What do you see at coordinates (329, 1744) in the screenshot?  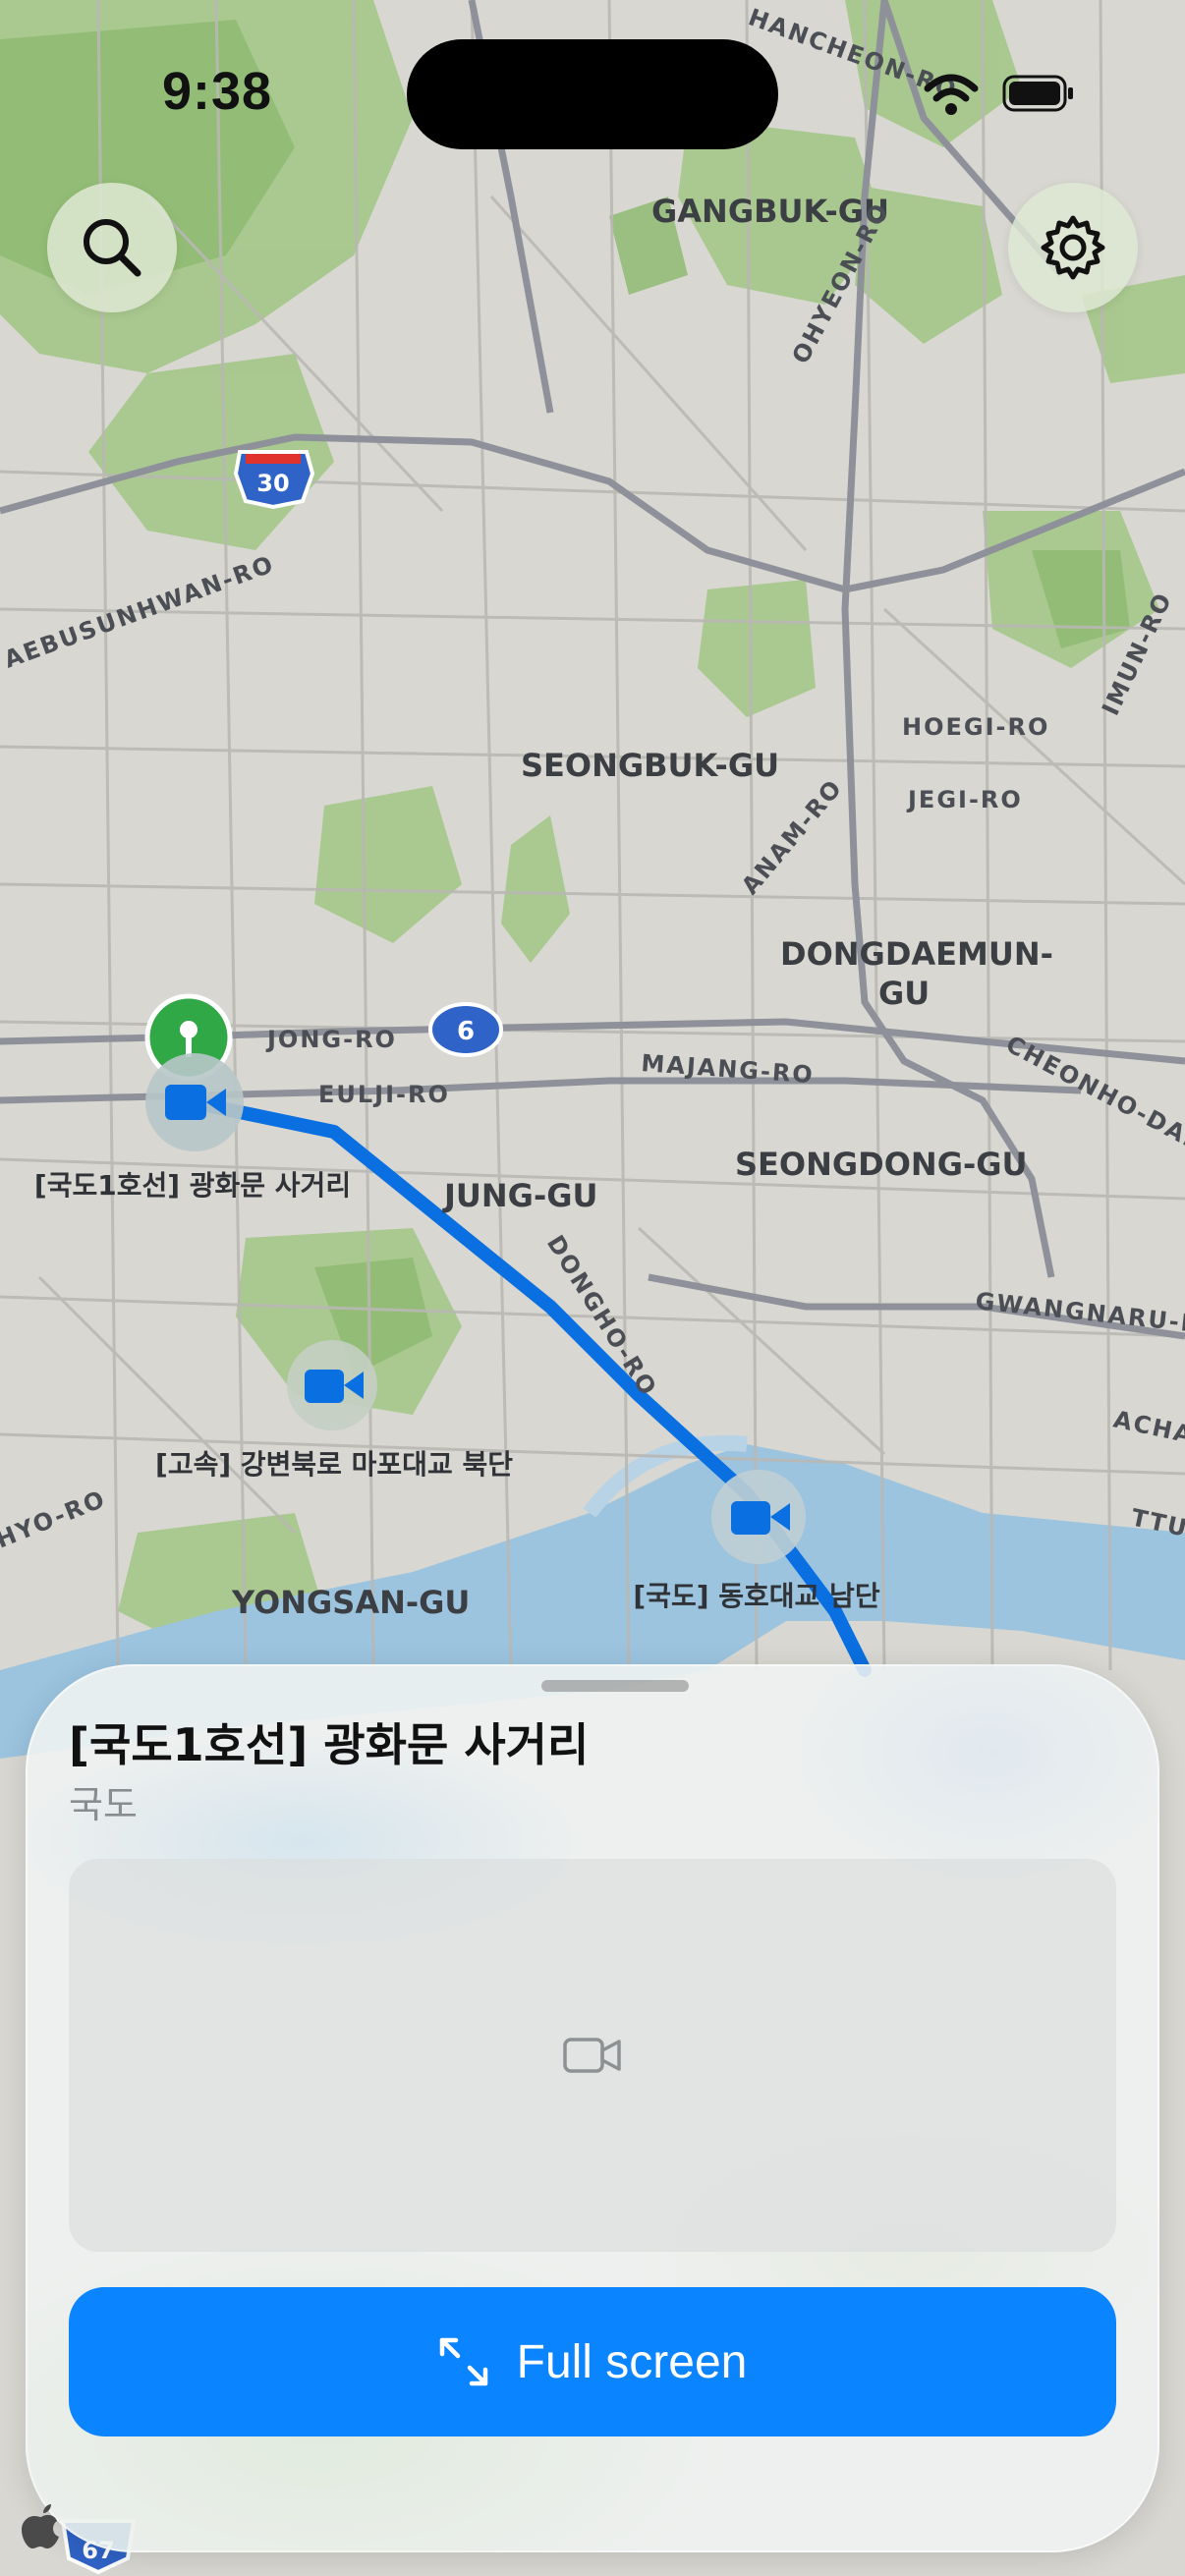 I see `camera-title: [국도1호선] 광화문 사거리` at bounding box center [329, 1744].